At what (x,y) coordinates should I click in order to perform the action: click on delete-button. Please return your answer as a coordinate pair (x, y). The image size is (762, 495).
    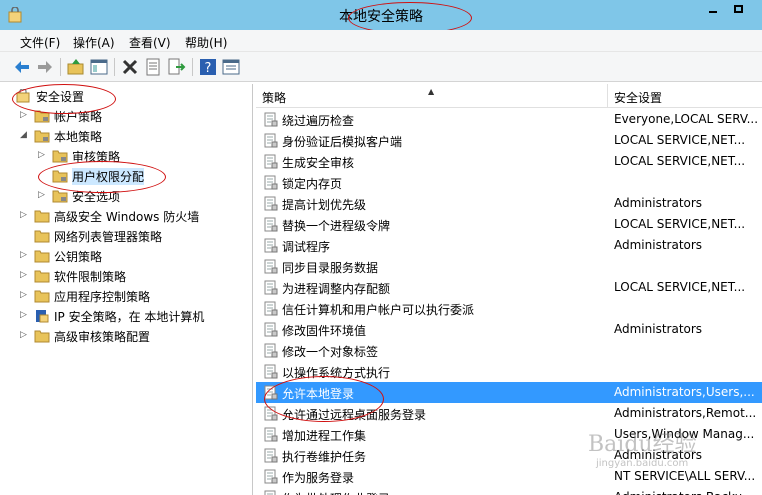
    Looking at the image, I should click on (130, 67).